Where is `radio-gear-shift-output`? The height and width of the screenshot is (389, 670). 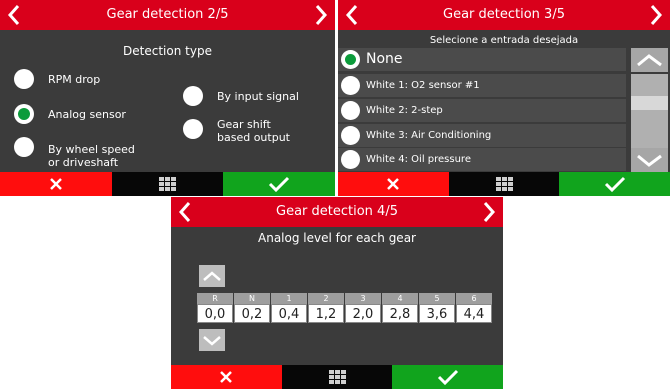
radio-gear-shift-output is located at coordinates (193, 129).